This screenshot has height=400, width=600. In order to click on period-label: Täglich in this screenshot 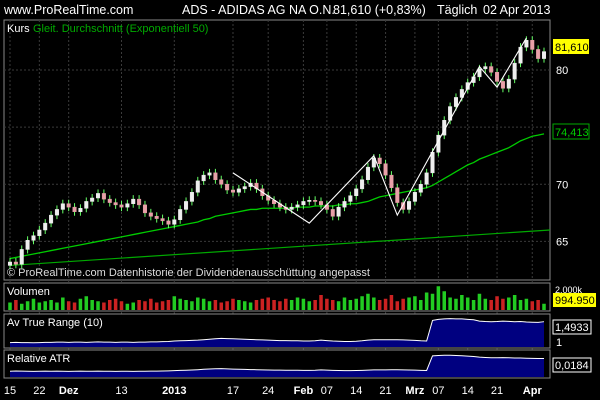, I will do `click(457, 10)`.